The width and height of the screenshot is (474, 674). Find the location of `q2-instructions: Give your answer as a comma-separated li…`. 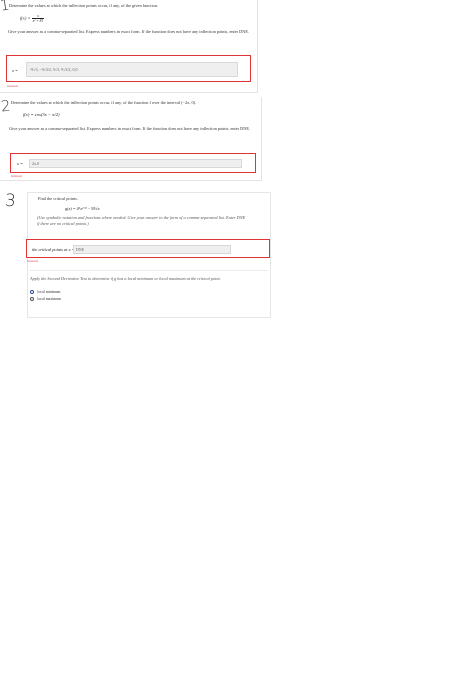

q2-instructions: Give your answer as a comma-separated li… is located at coordinates (130, 128).